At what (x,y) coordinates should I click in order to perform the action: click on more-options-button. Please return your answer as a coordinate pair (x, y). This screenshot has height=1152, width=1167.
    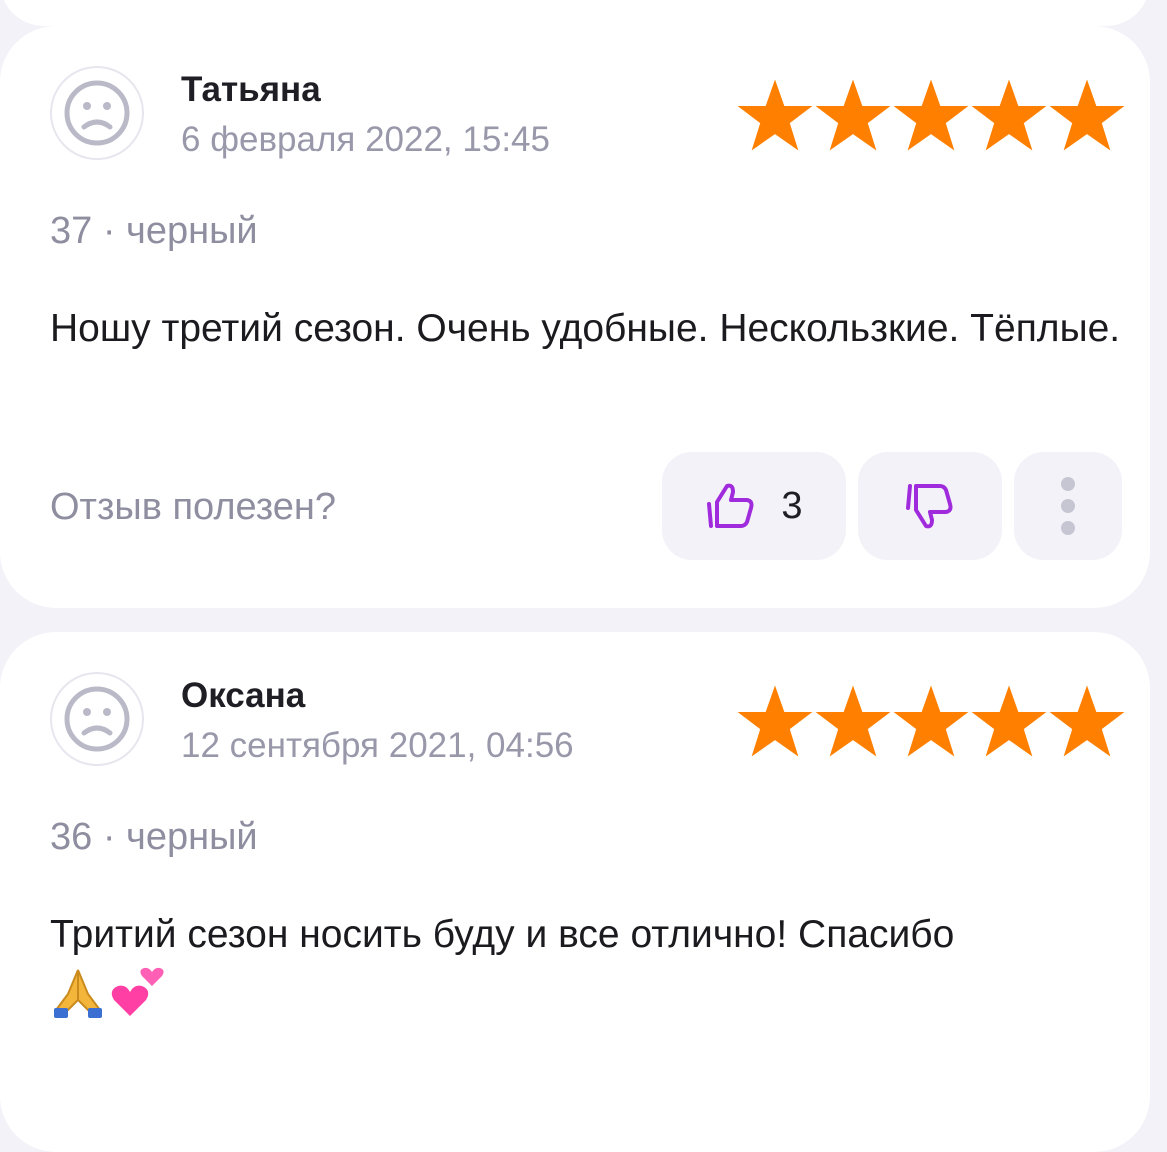
    Looking at the image, I should click on (1068, 506).